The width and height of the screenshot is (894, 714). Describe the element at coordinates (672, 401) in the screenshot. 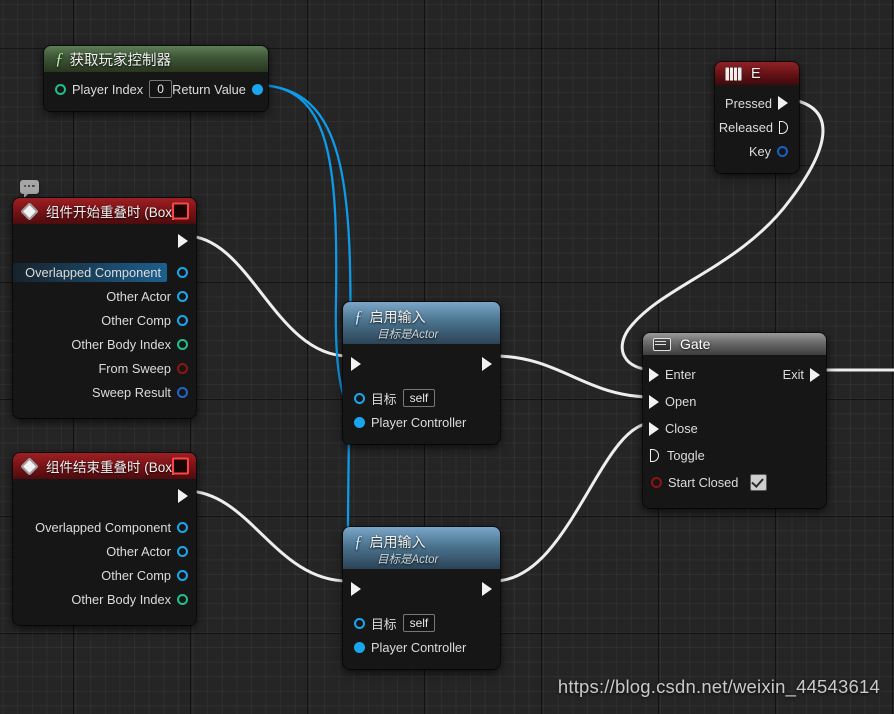

I see `pin-open: Open` at that location.